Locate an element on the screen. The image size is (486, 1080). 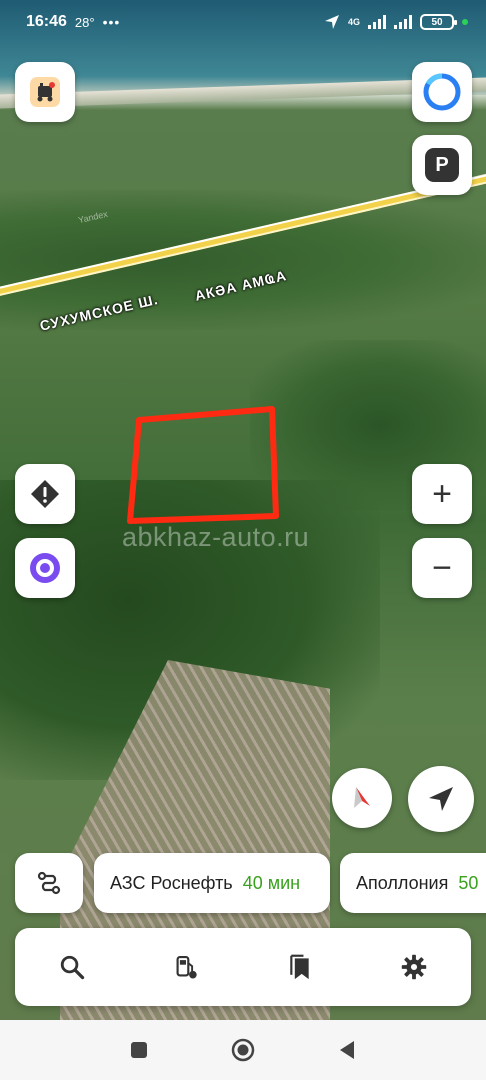
gear-icon is located at coordinates (414, 967).